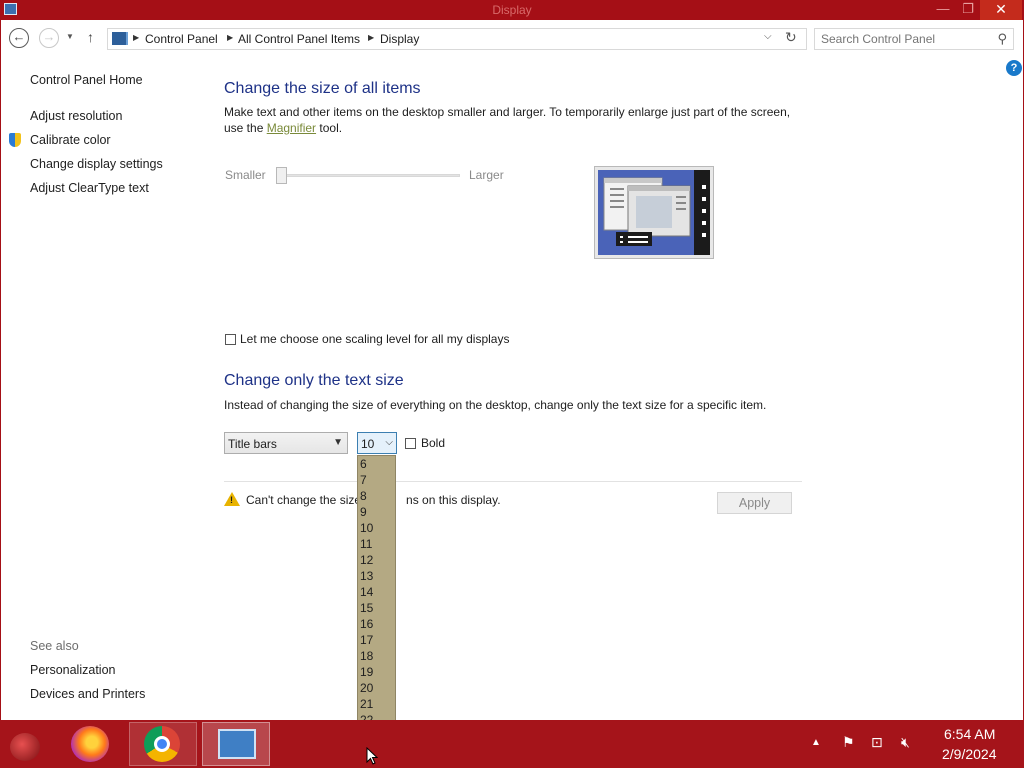  I want to click on item-select: Title bars ▼, so click(286, 443).